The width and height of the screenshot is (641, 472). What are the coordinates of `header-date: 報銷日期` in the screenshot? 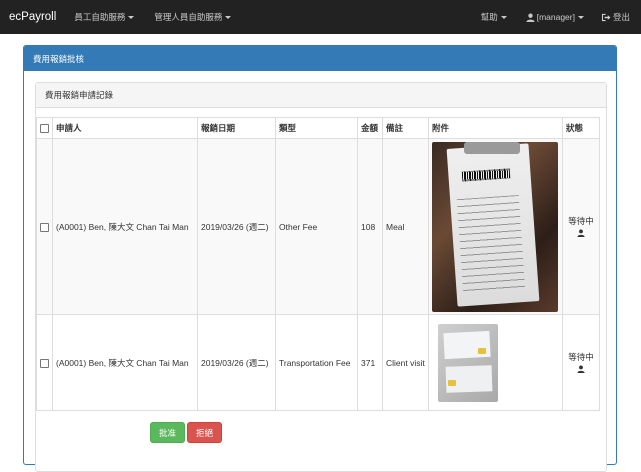 It's located at (236, 128).